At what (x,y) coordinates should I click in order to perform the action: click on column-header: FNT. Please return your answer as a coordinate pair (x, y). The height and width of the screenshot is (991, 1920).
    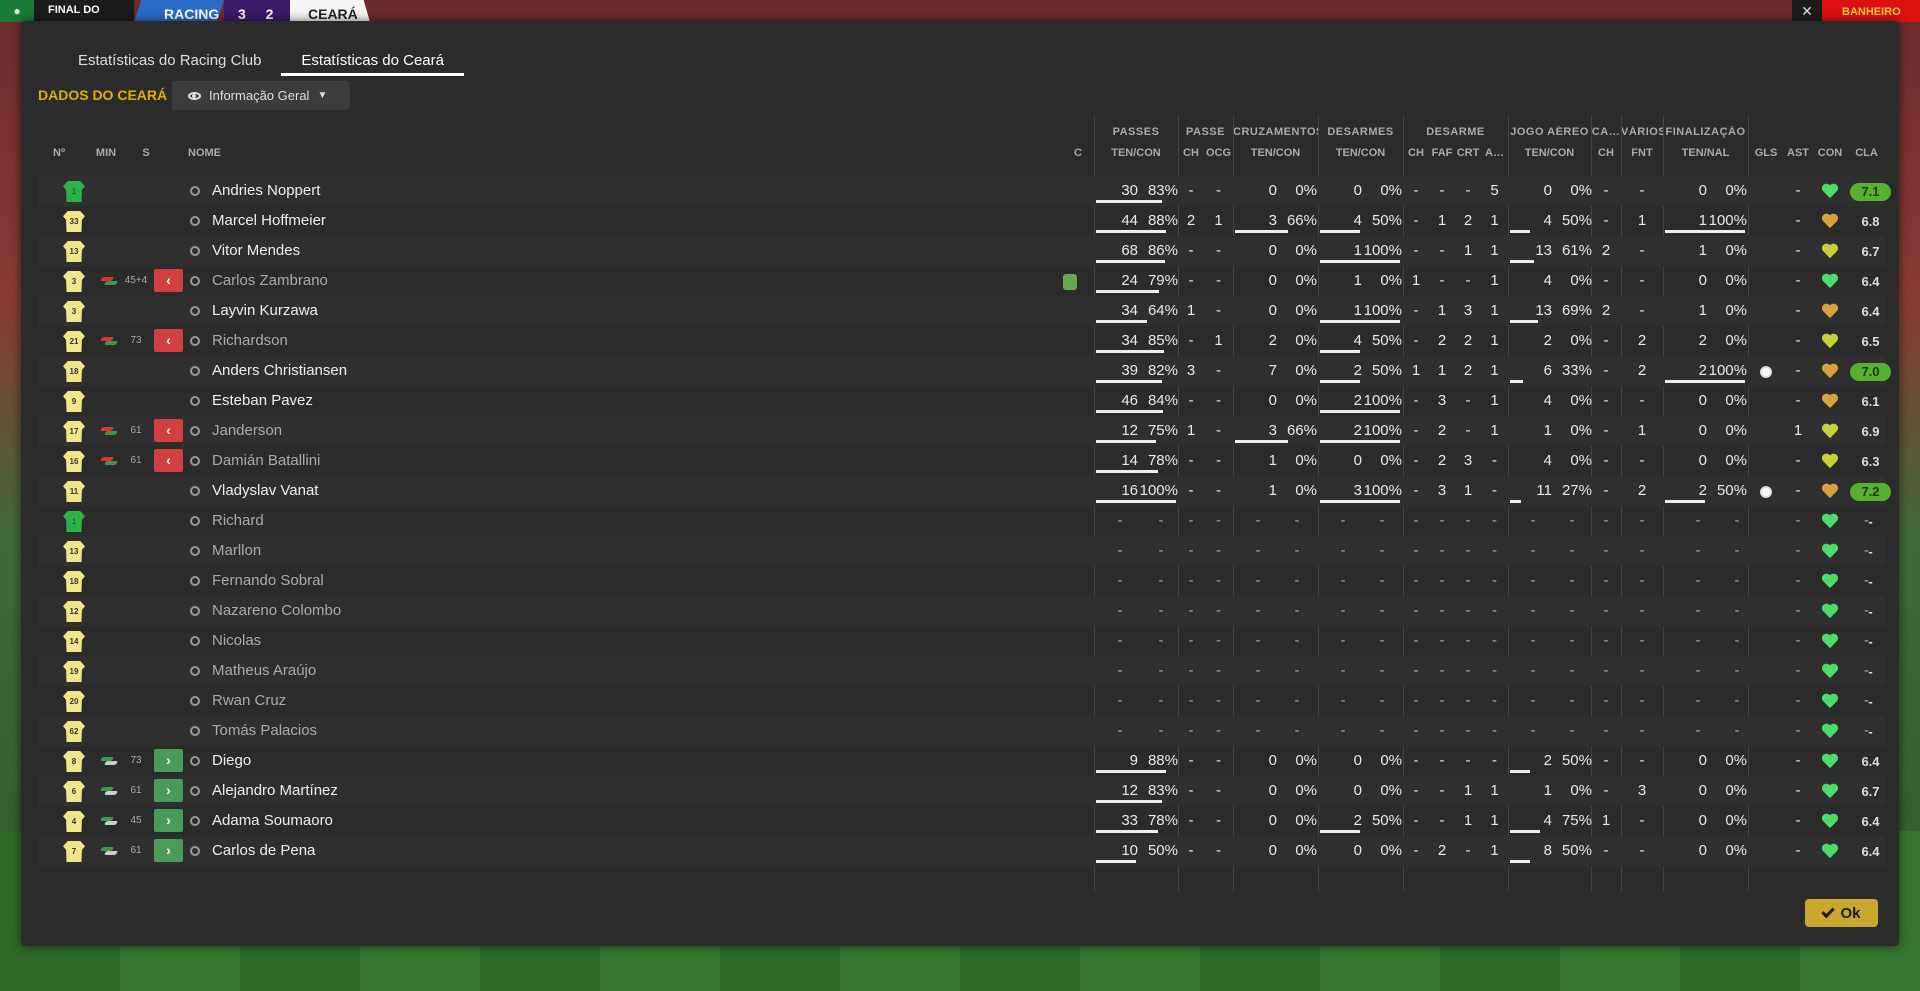
    Looking at the image, I should click on (1642, 153).